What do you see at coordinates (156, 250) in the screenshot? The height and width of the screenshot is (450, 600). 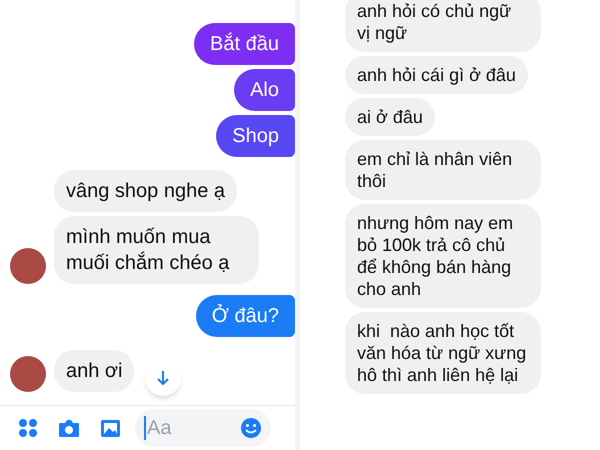 I see `received-message: mình muốn mua muối chắm chéo ạ` at bounding box center [156, 250].